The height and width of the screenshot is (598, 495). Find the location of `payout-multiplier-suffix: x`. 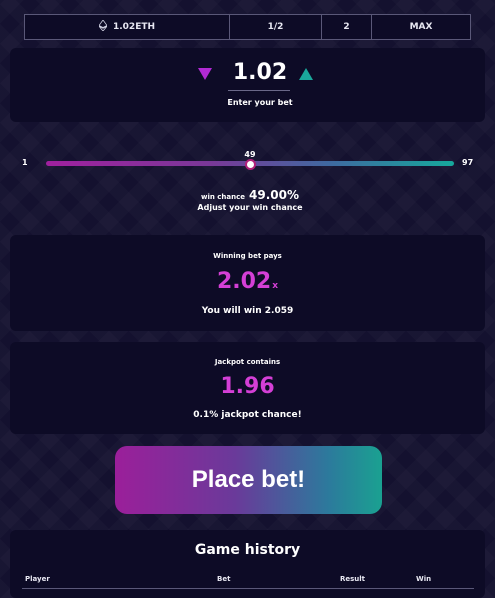

payout-multiplier-suffix: x is located at coordinates (275, 286).